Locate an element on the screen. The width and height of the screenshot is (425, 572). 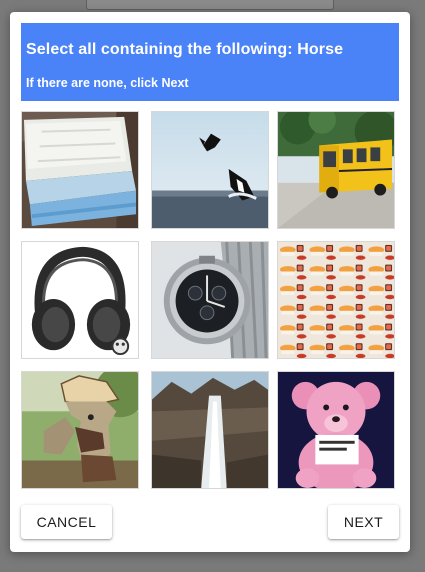
mattress-image is located at coordinates (80, 170).